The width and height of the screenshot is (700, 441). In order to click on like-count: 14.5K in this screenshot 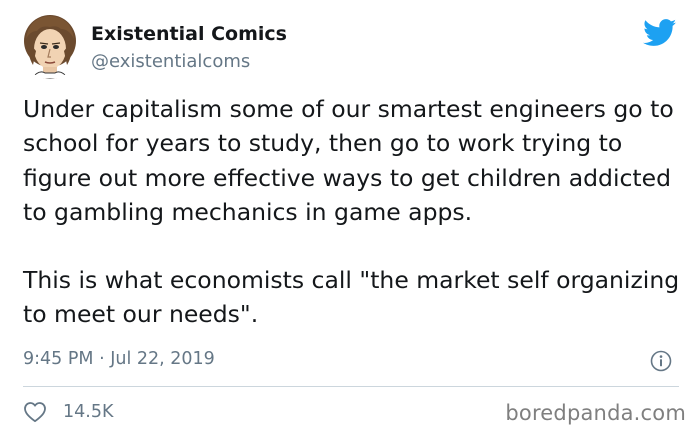, I will do `click(88, 412)`.